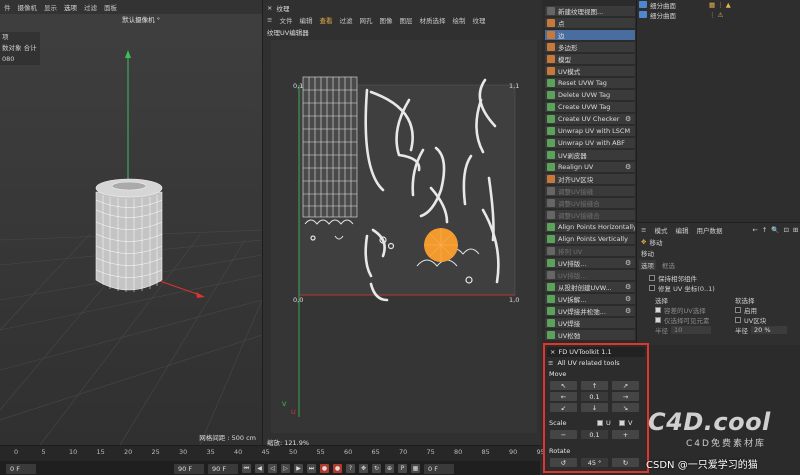  What do you see at coordinates (563, 396) in the screenshot?
I see `move-left-button: ←` at bounding box center [563, 396].